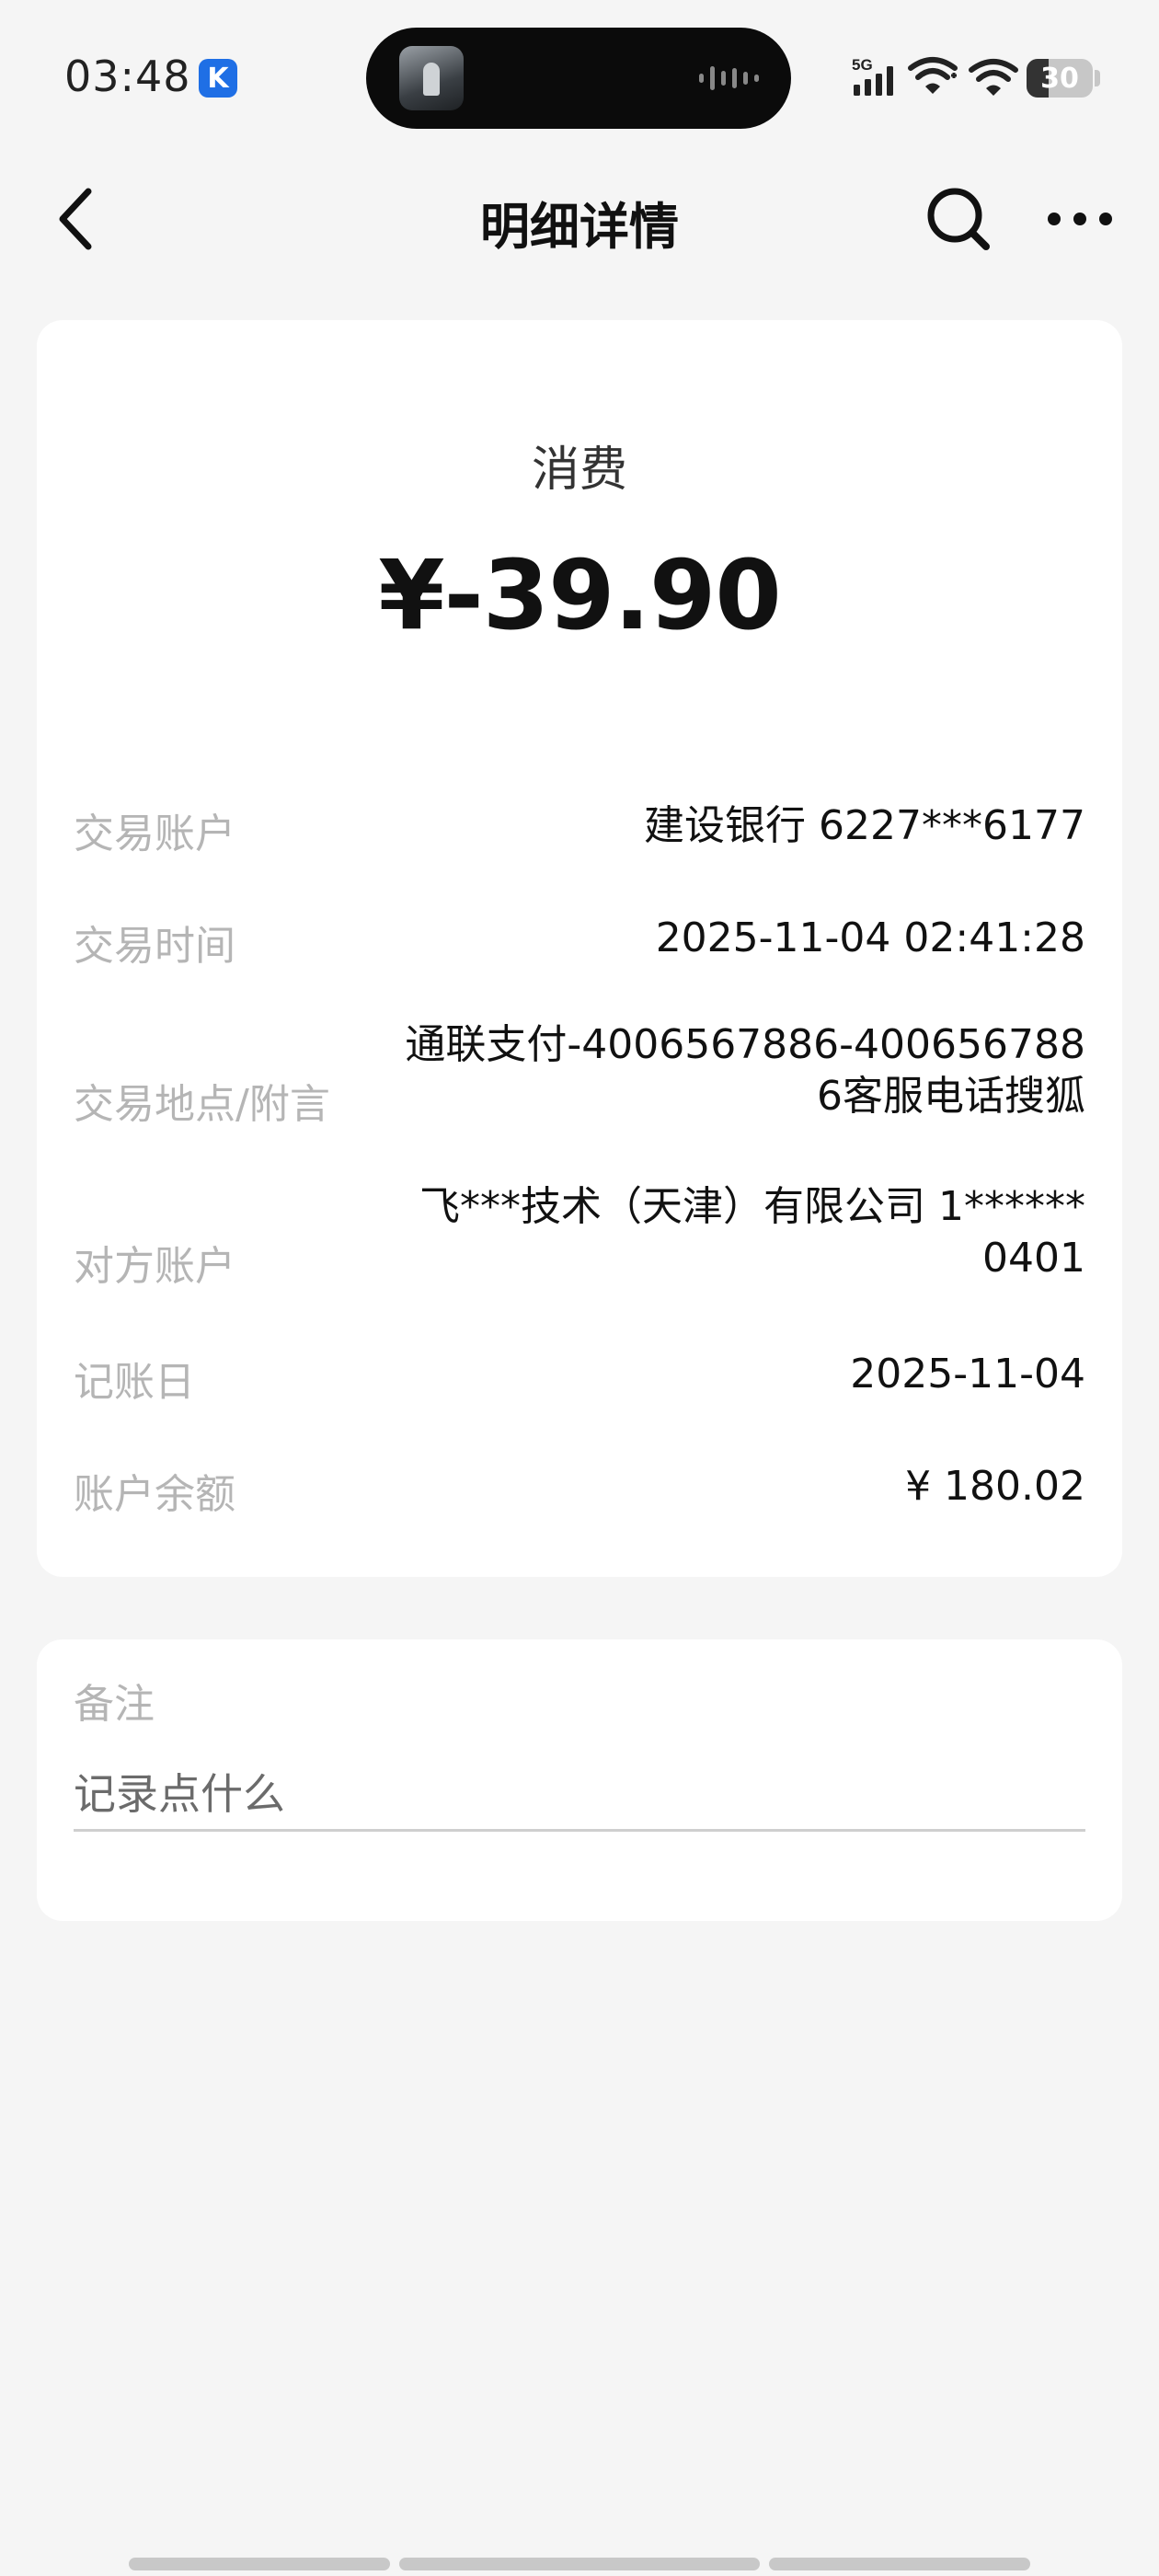 The width and height of the screenshot is (1159, 2576). What do you see at coordinates (967, 1374) in the screenshot?
I see `detail-value: 2025-11-04` at bounding box center [967, 1374].